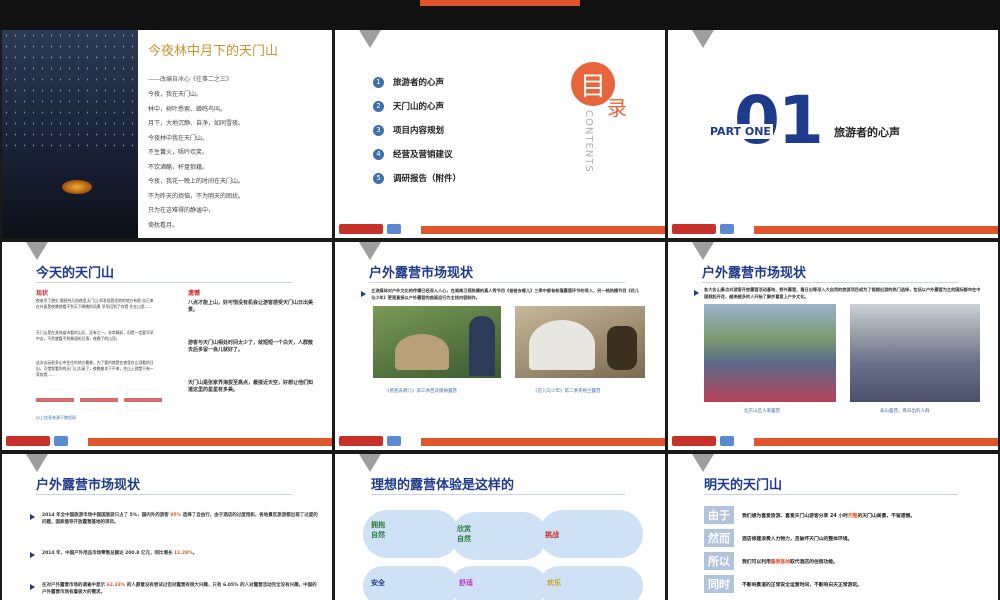 This screenshot has width=1000, height=600. I want to click on reason-highlight: 完整, so click(852, 516).